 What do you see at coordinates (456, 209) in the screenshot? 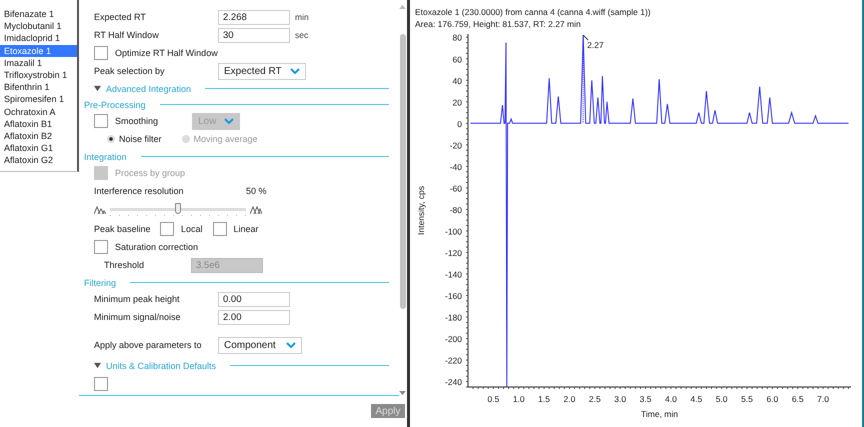
I see `y-tick-label: -80` at bounding box center [456, 209].